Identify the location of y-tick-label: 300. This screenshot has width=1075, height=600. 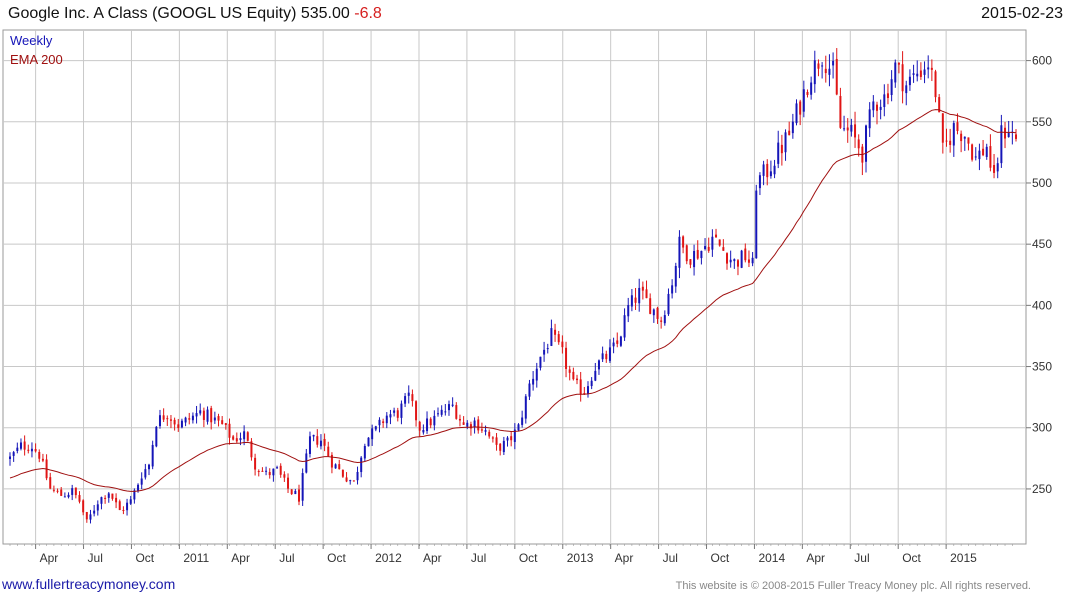
(1042, 428).